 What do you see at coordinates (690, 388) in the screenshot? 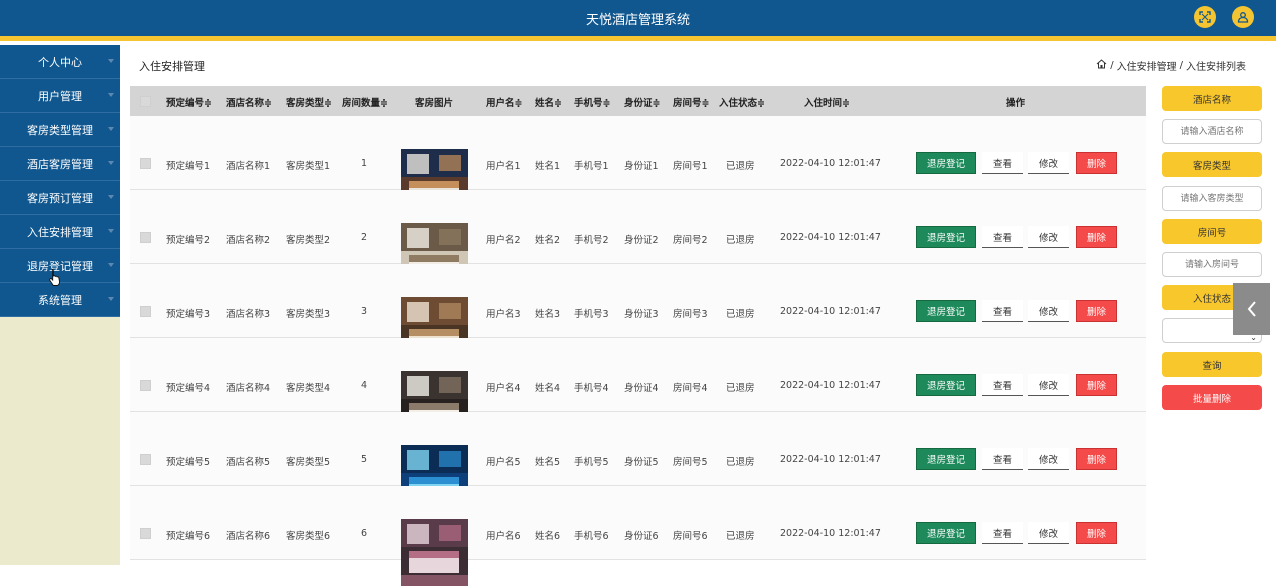
I see `cell-room-no: 房间号4` at bounding box center [690, 388].